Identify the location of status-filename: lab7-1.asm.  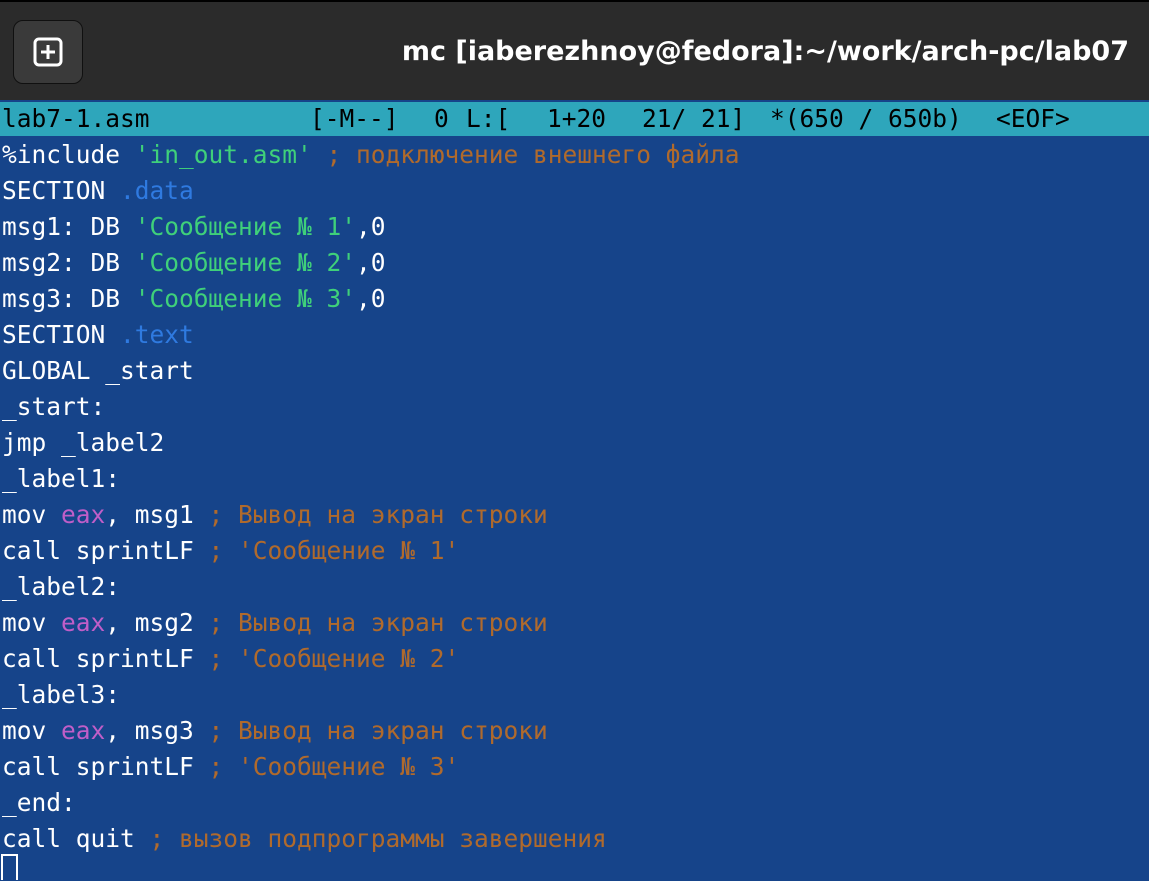
(76, 118).